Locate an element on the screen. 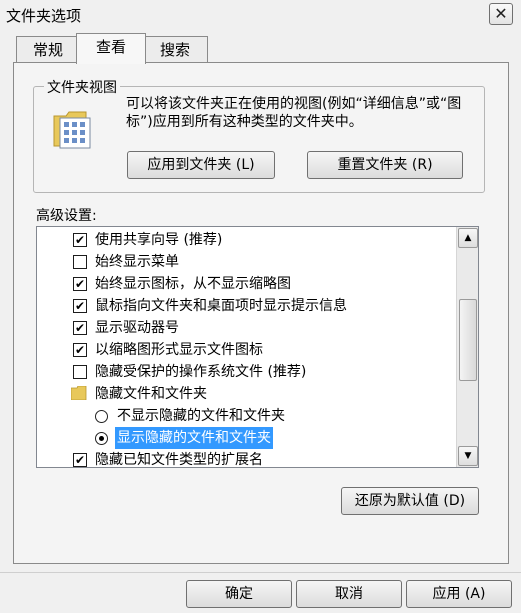  tab-search: 搜索 is located at coordinates (175, 49).